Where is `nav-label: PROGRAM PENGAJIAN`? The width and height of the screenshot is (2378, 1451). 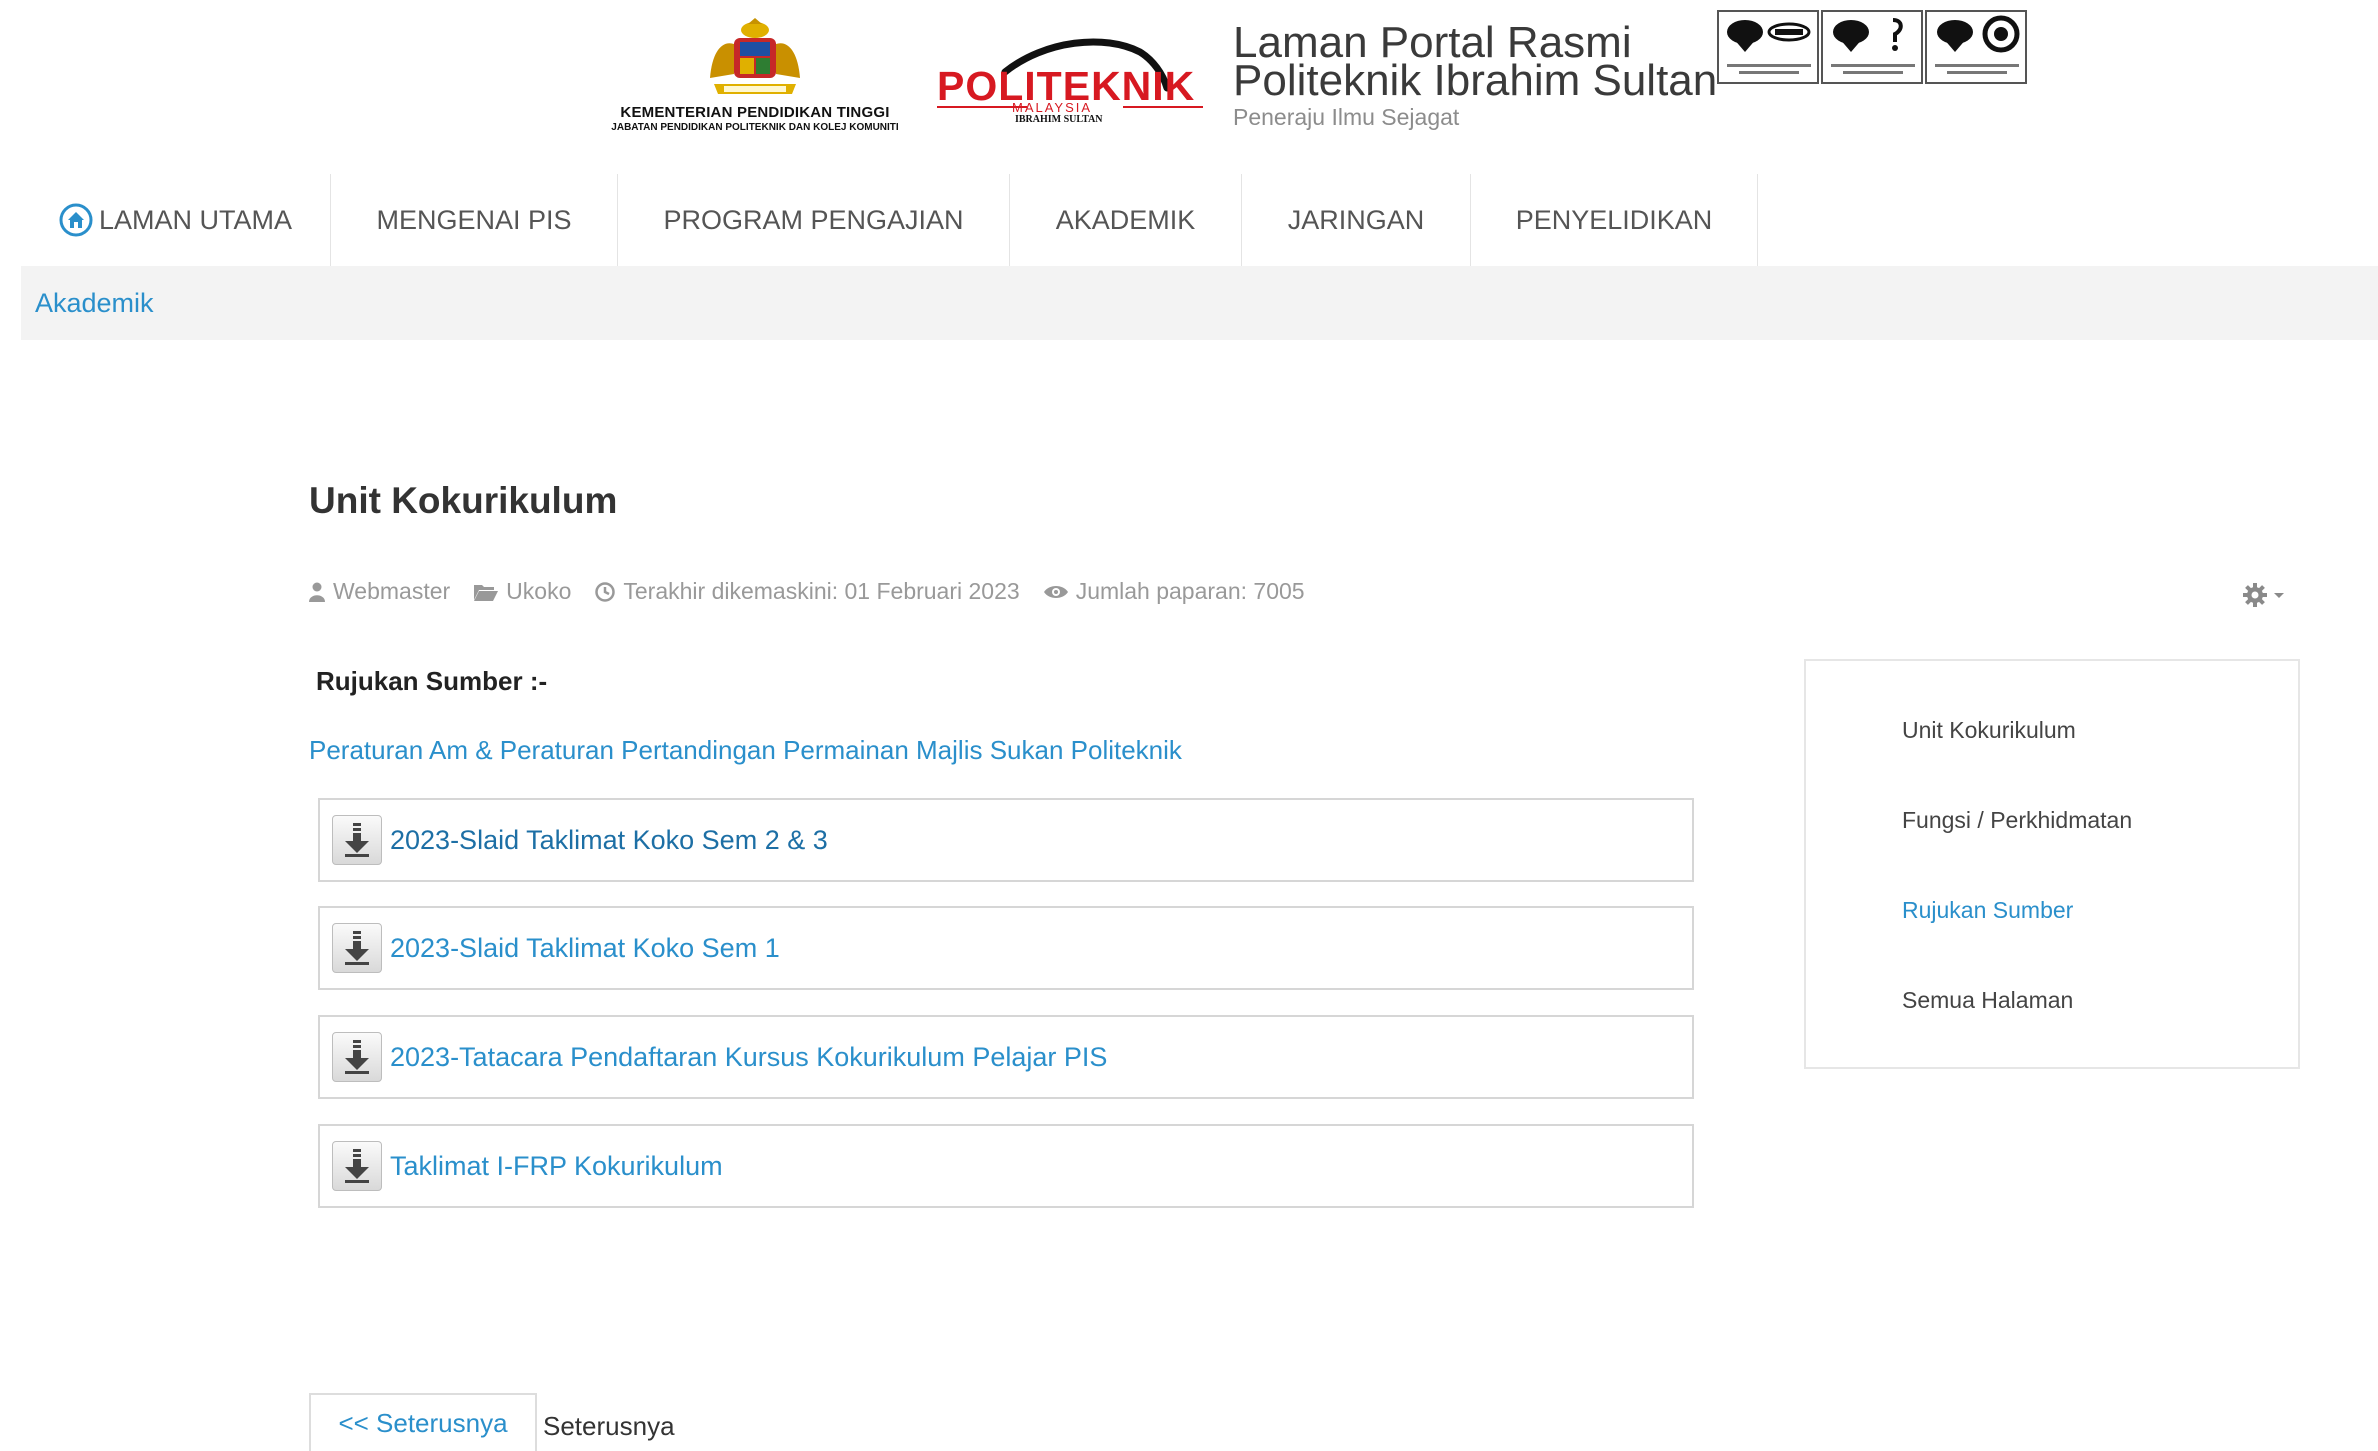
nav-label: PROGRAM PENGAJIAN is located at coordinates (813, 219).